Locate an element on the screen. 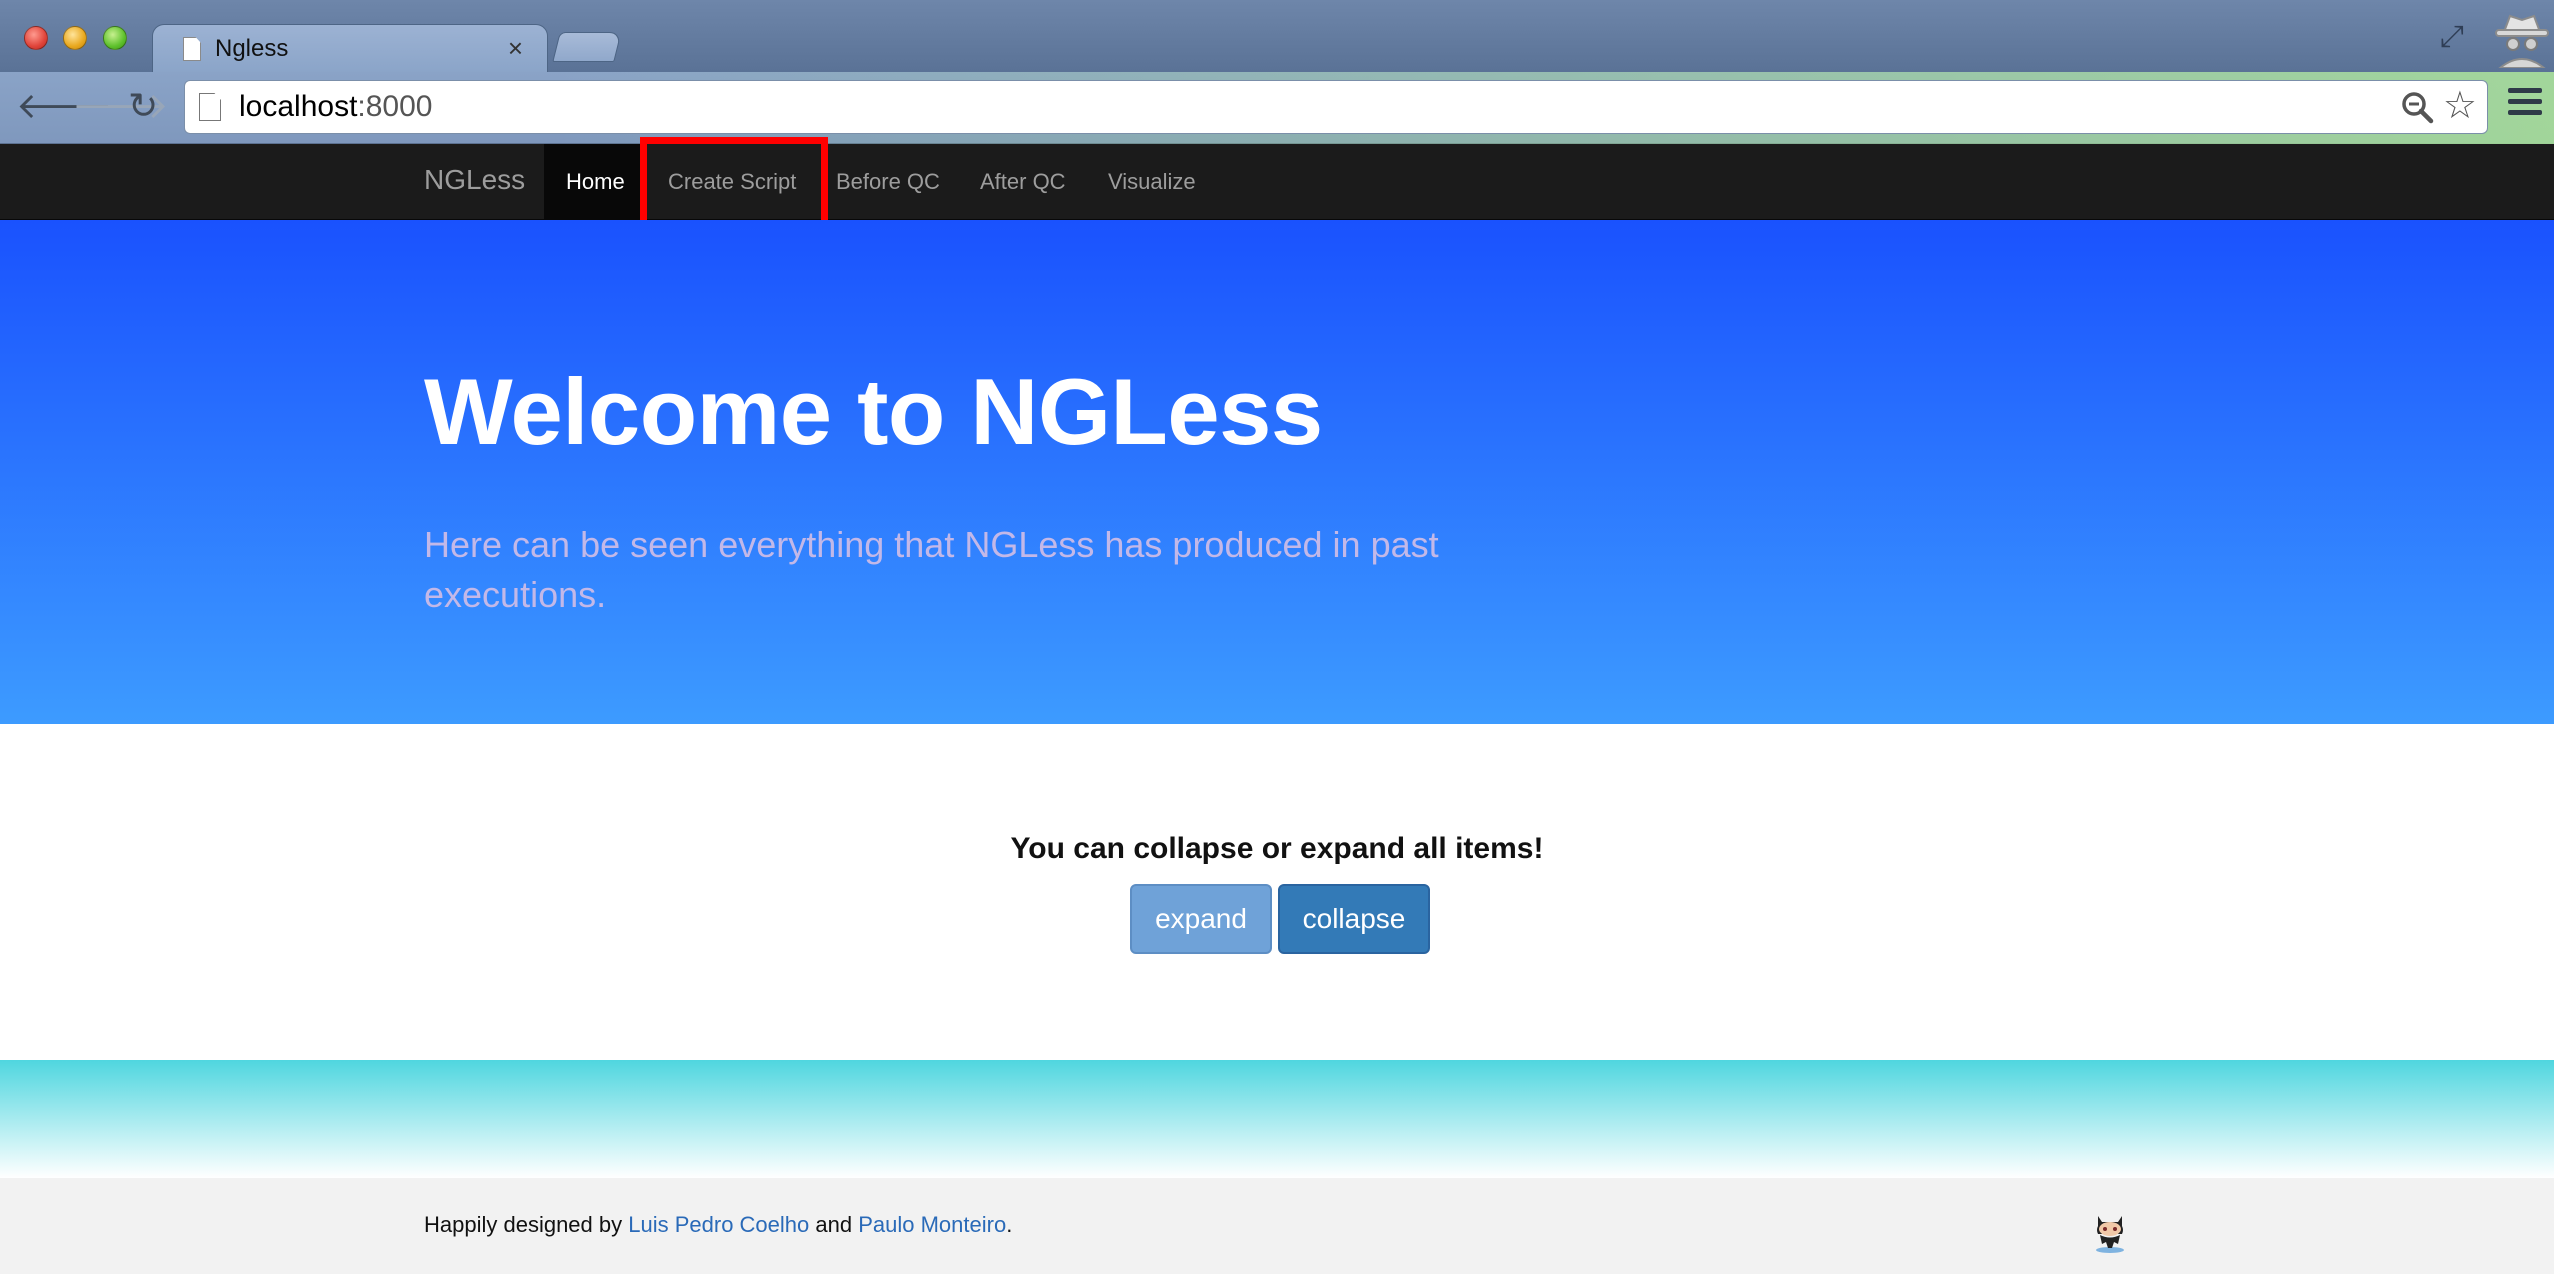  url-text: localhost:8000 is located at coordinates (335, 107).